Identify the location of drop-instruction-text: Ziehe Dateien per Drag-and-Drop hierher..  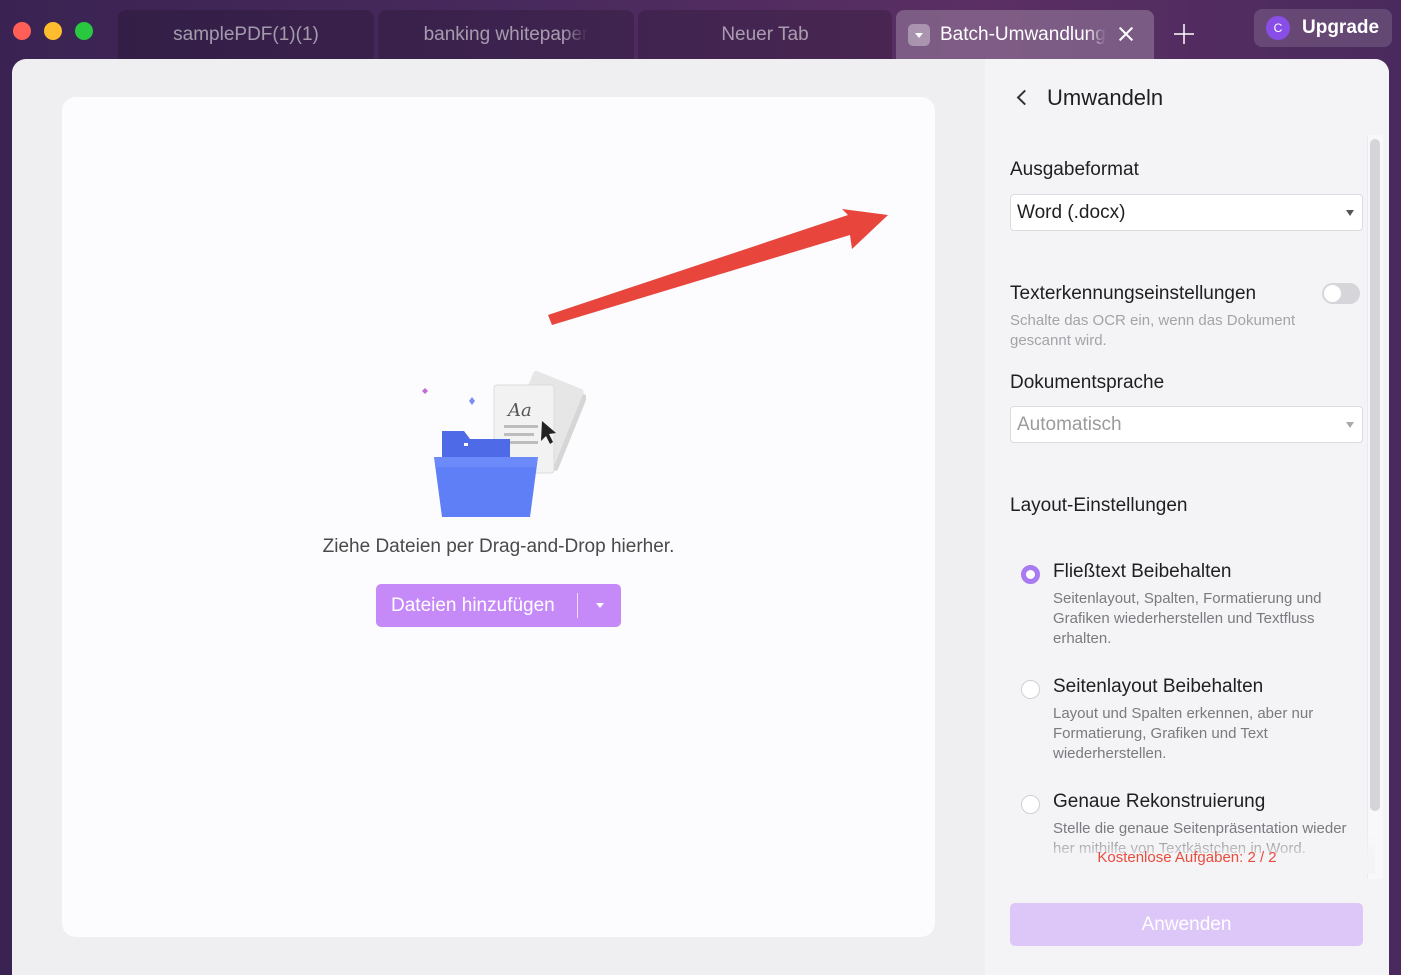
(498, 546).